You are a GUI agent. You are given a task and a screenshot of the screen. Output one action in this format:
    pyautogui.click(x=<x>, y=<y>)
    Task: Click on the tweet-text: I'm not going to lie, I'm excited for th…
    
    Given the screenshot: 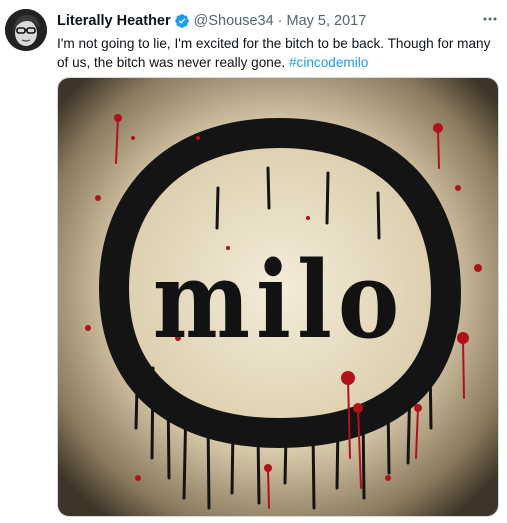 What is the action you would take?
    pyautogui.click(x=277, y=53)
    